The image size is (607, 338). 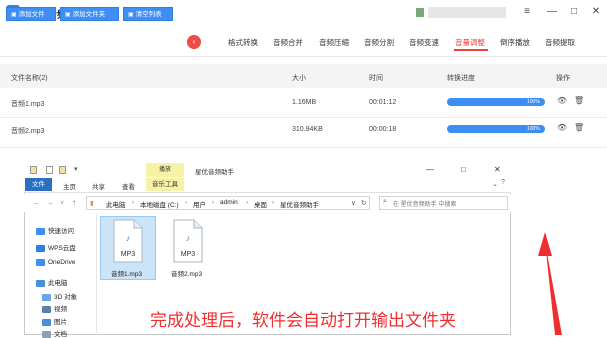 I want to click on refresh-icon: ↻, so click(x=363, y=203).